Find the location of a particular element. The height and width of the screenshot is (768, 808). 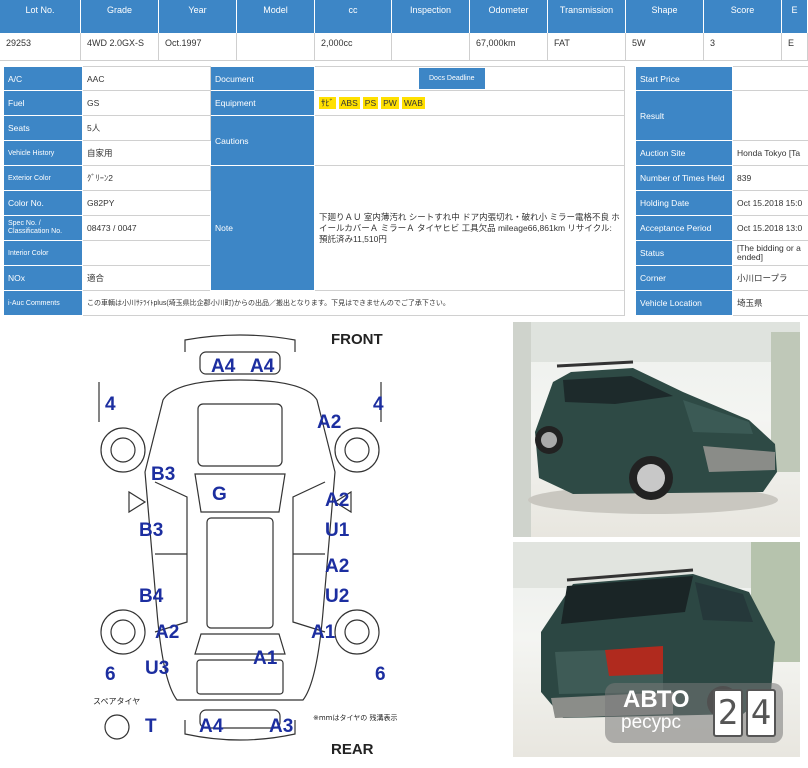

start-price-value is located at coordinates (770, 78).